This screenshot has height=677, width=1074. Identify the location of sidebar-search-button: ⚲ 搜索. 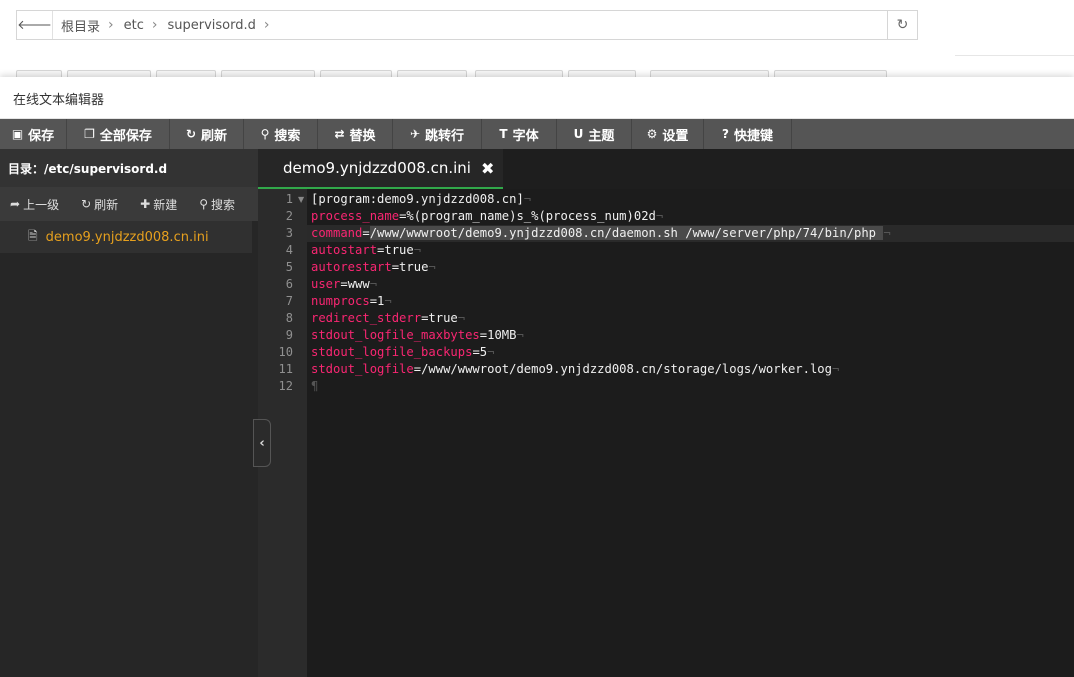
(217, 204).